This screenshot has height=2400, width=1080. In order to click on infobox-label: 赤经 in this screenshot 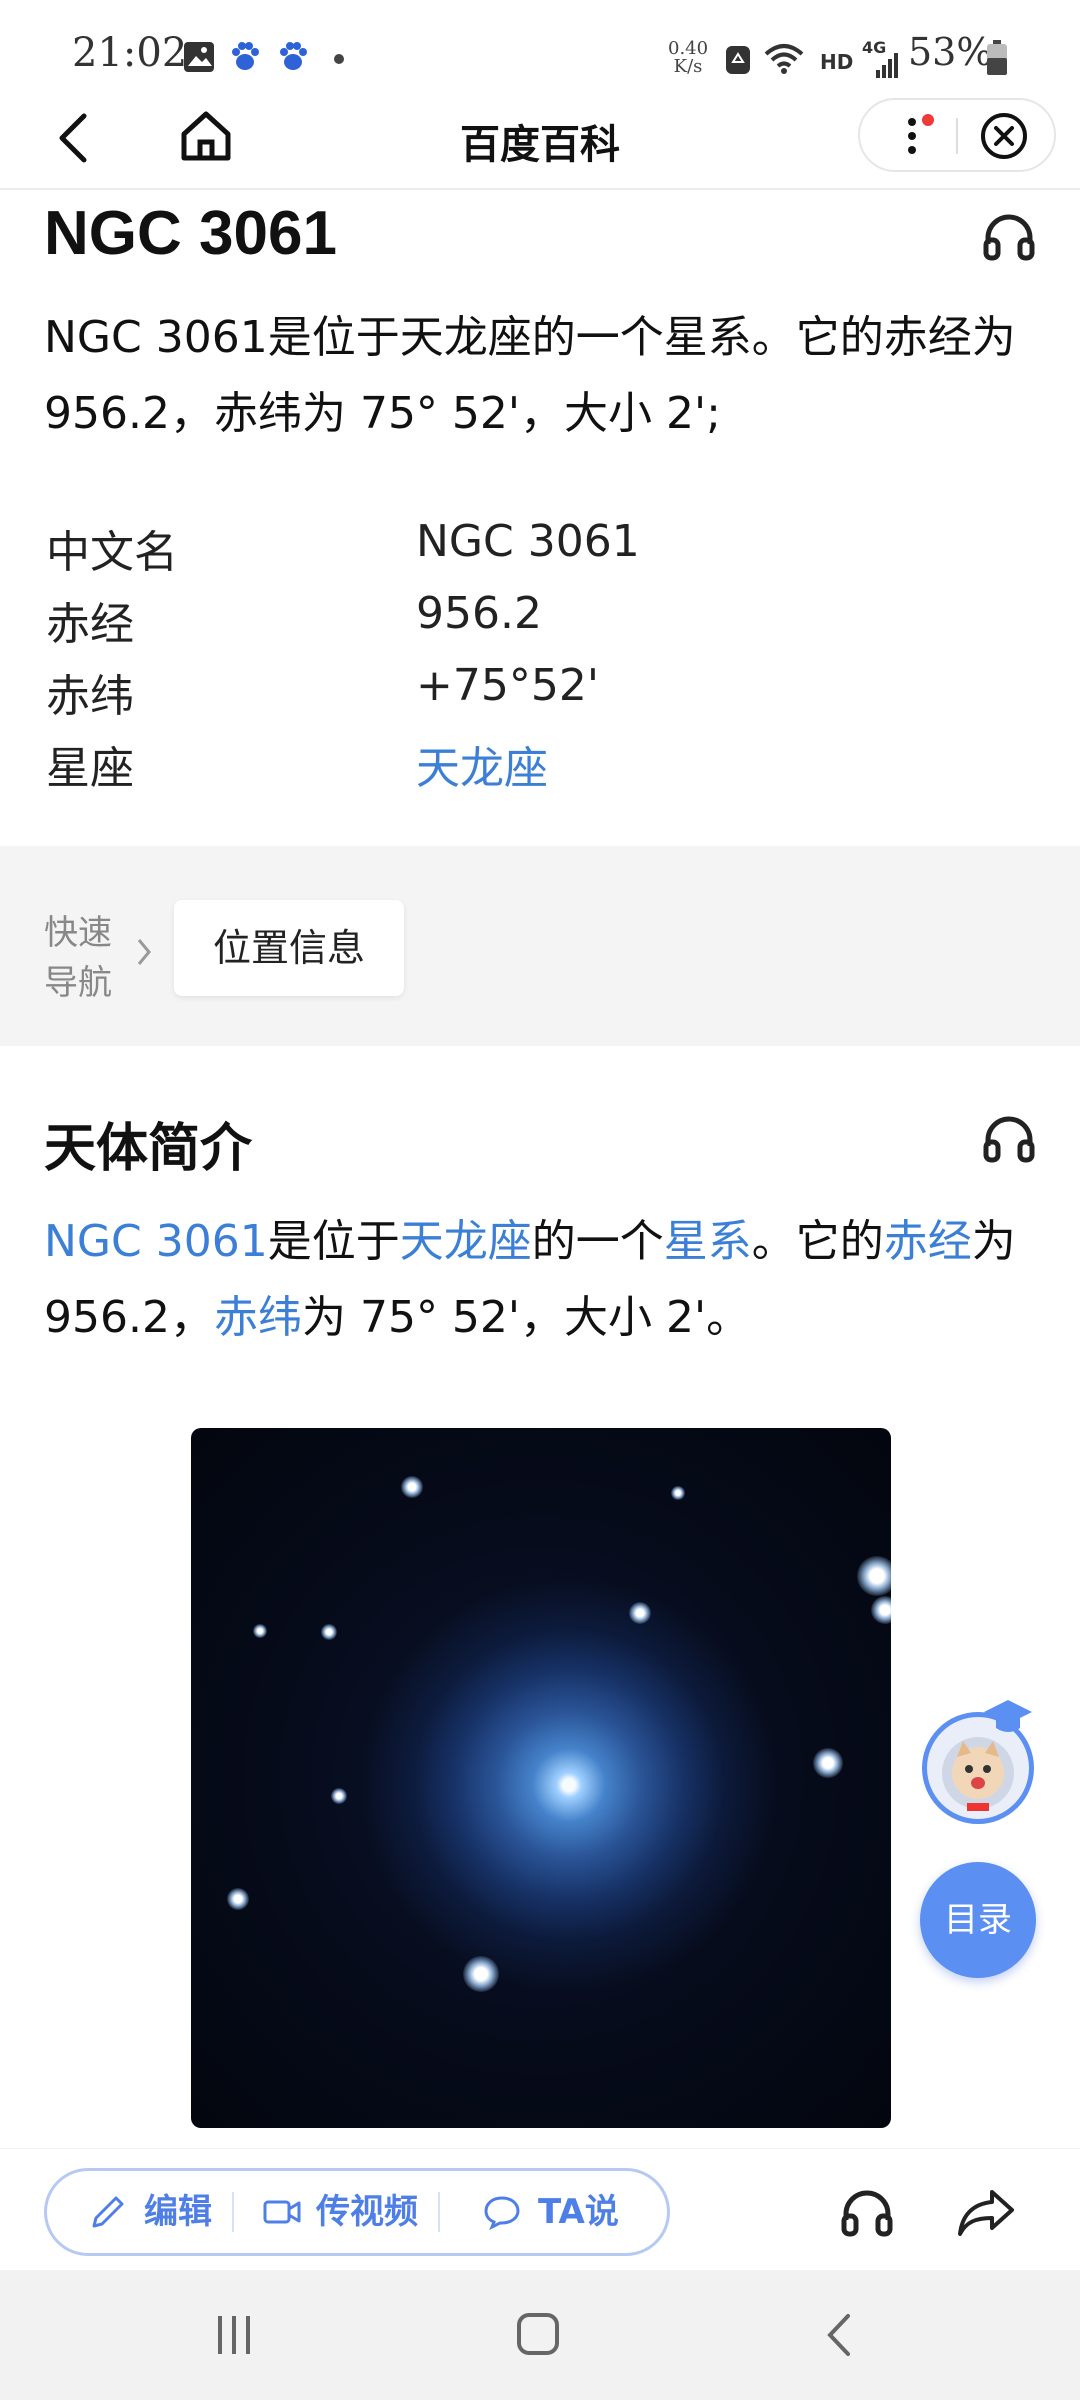, I will do `click(90, 624)`.